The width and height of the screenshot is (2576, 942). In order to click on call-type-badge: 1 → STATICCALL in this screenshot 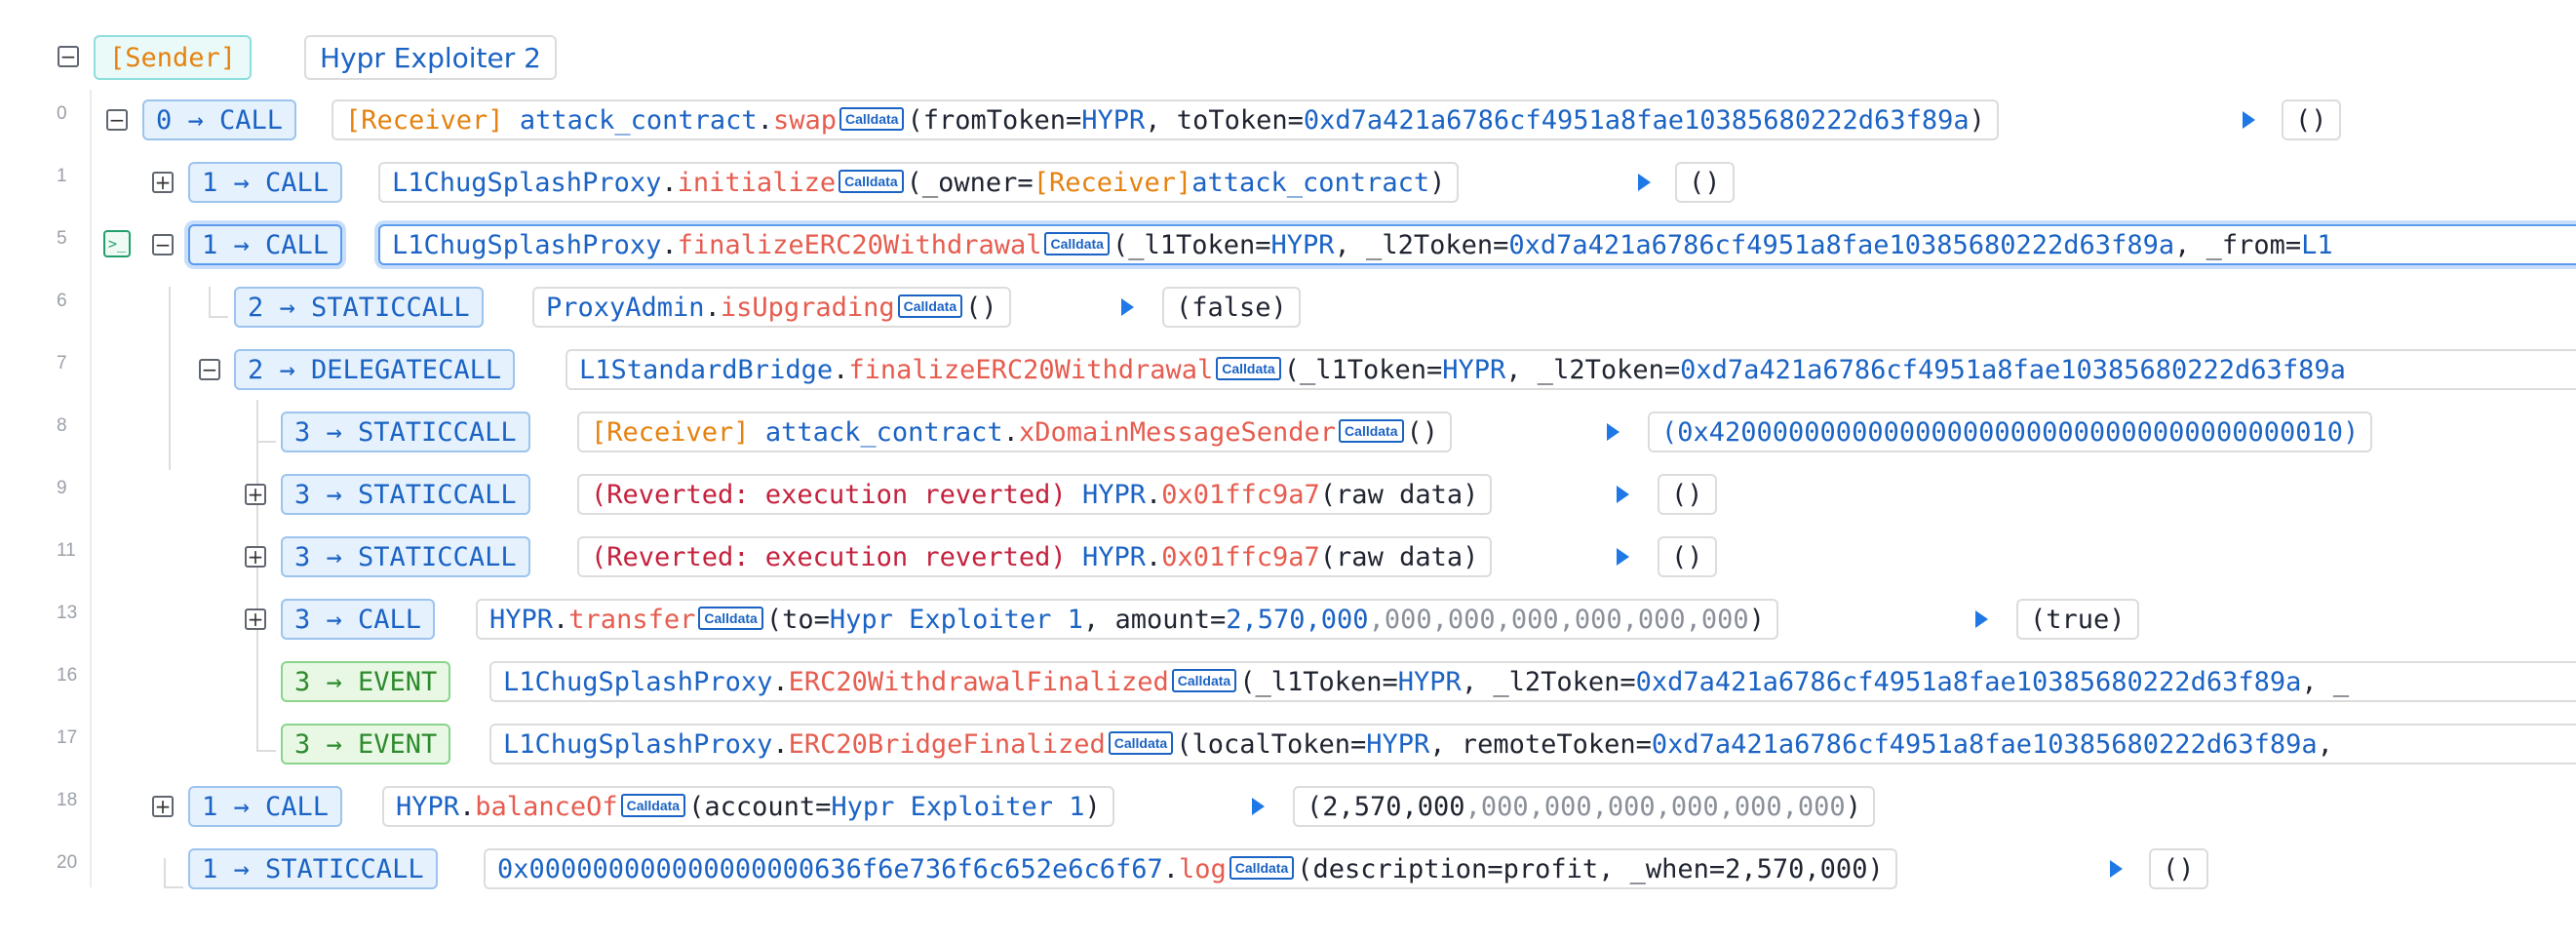, I will do `click(313, 868)`.